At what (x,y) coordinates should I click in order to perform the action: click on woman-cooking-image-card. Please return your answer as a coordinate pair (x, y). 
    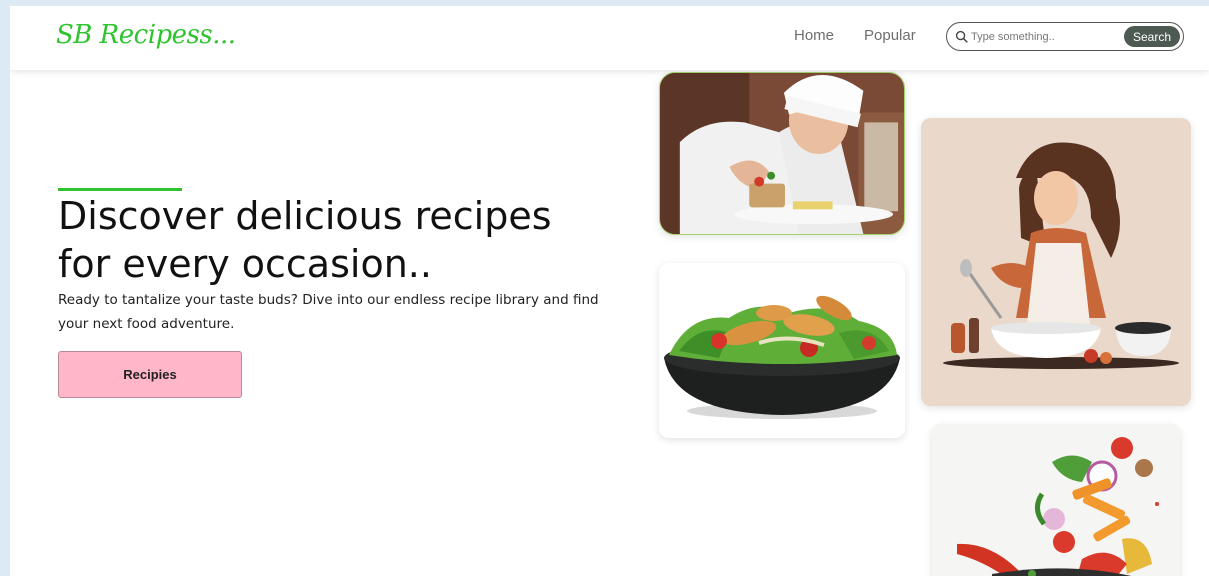
    Looking at the image, I should click on (1056, 262).